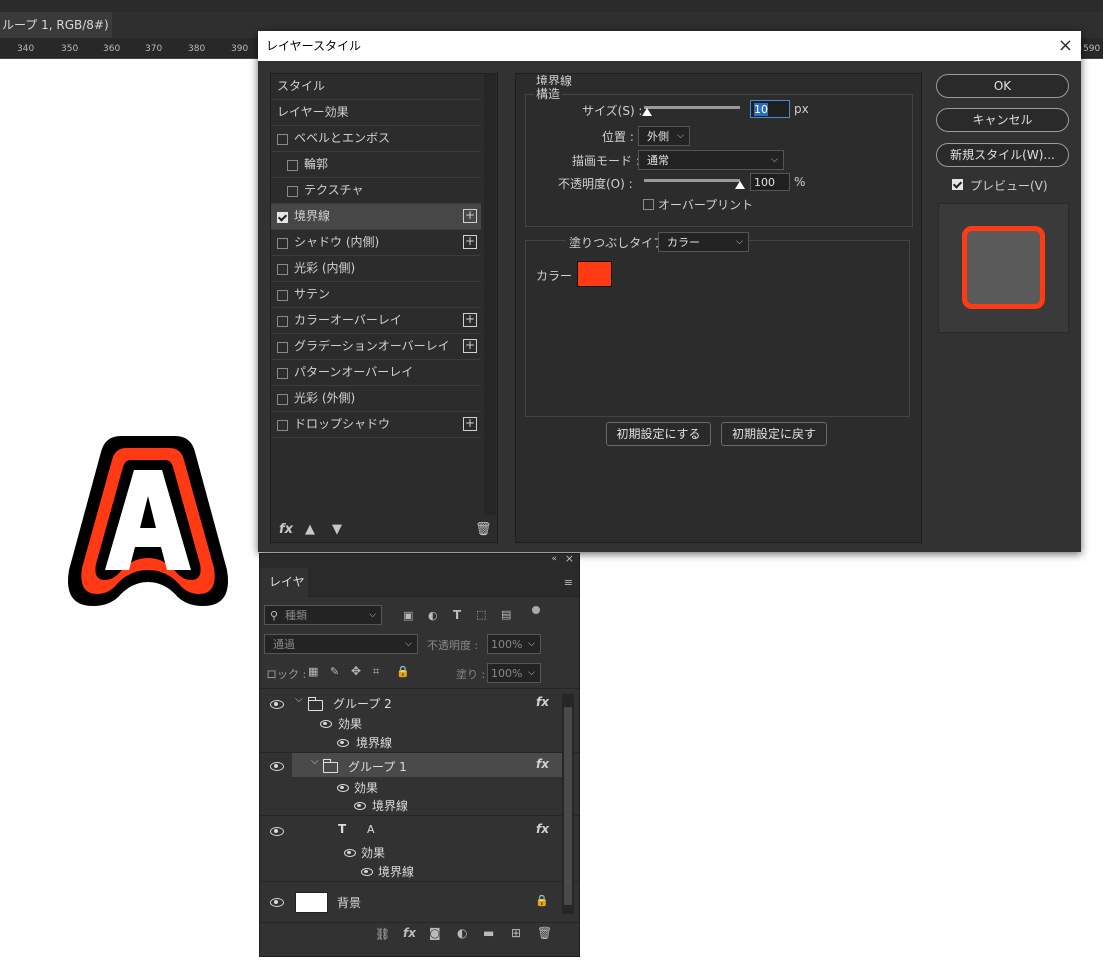 The image size is (1103, 968). I want to click on style-item: ドロップシャドウ +, so click(376, 425).